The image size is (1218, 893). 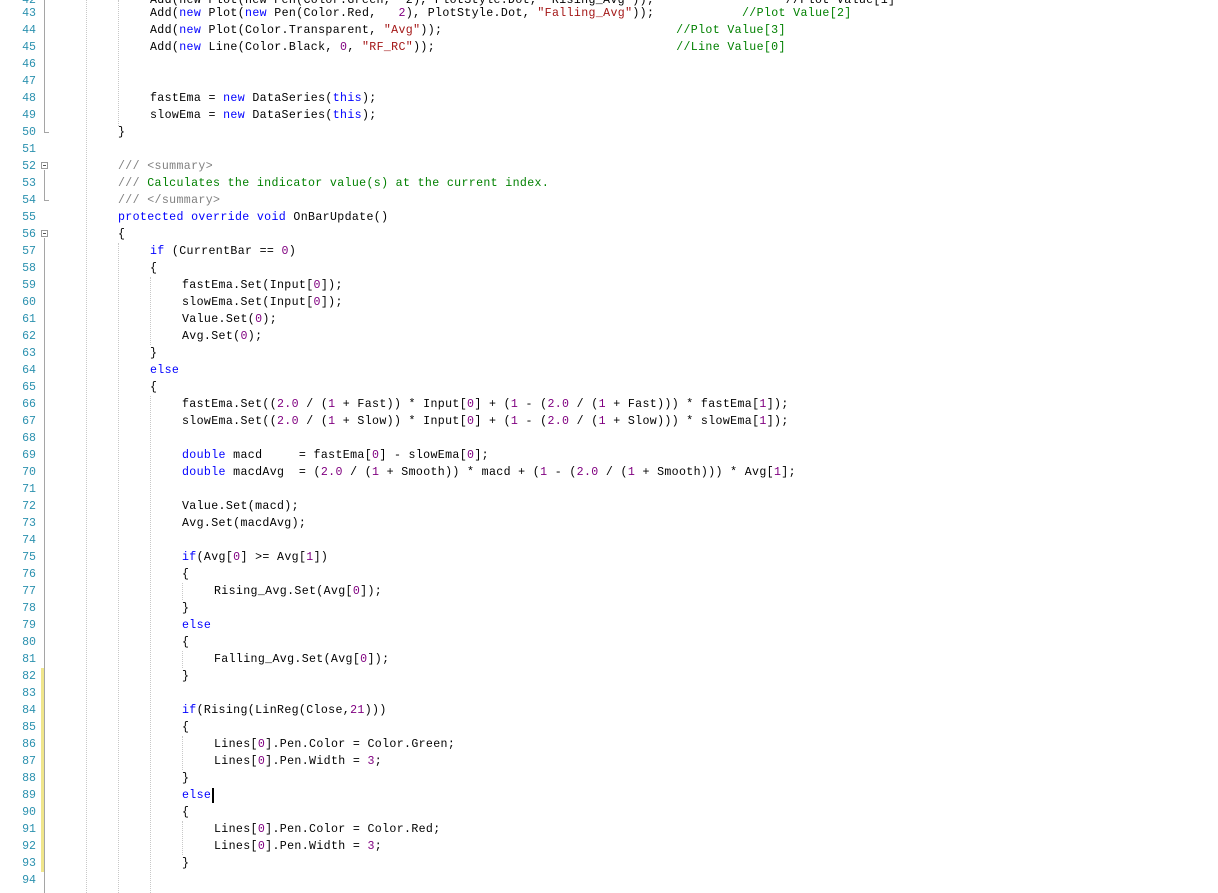 What do you see at coordinates (609, 64) in the screenshot?
I see `code-row: 46` at bounding box center [609, 64].